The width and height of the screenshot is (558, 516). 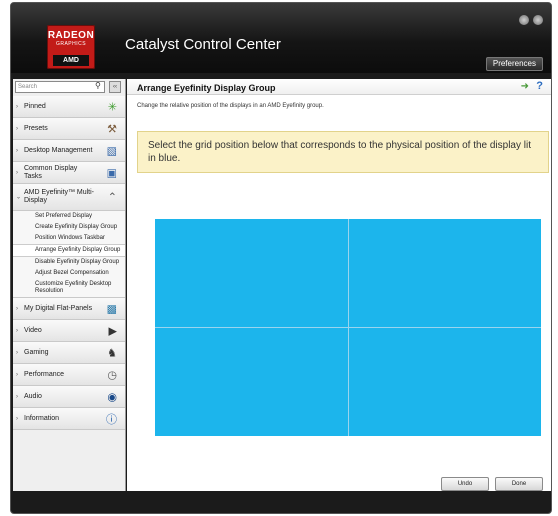 What do you see at coordinates (71, 35) in the screenshot?
I see `logo-brand: RADEON` at bounding box center [71, 35].